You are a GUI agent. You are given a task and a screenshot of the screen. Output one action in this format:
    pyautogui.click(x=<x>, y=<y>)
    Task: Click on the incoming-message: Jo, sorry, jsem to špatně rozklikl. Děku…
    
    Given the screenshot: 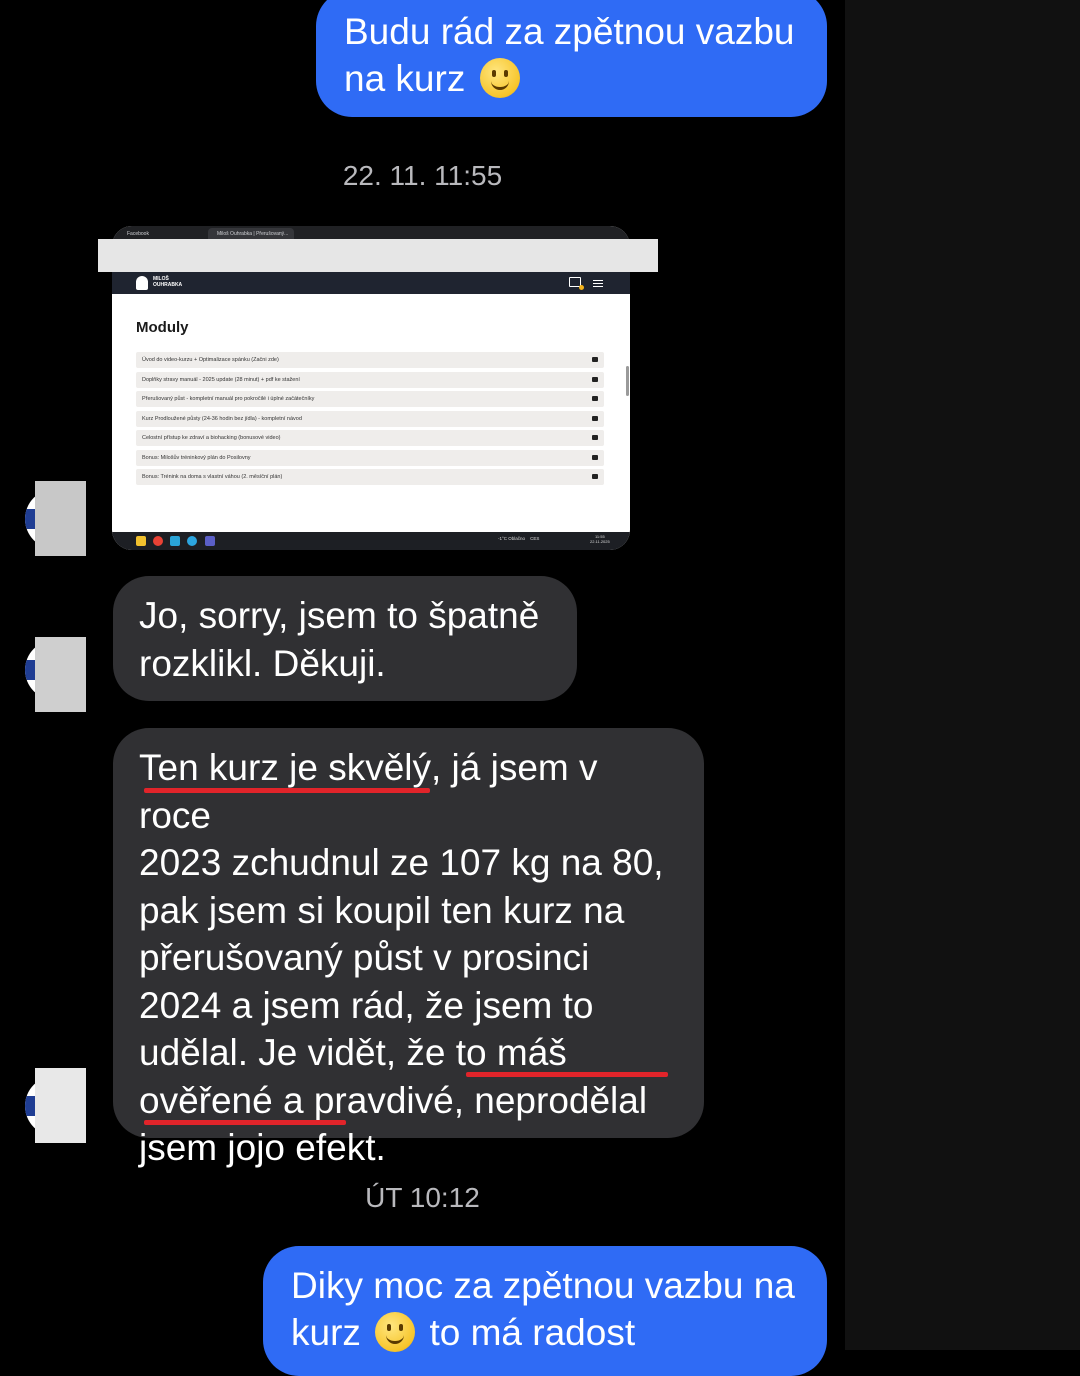 What is the action you would take?
    pyautogui.click(x=345, y=638)
    